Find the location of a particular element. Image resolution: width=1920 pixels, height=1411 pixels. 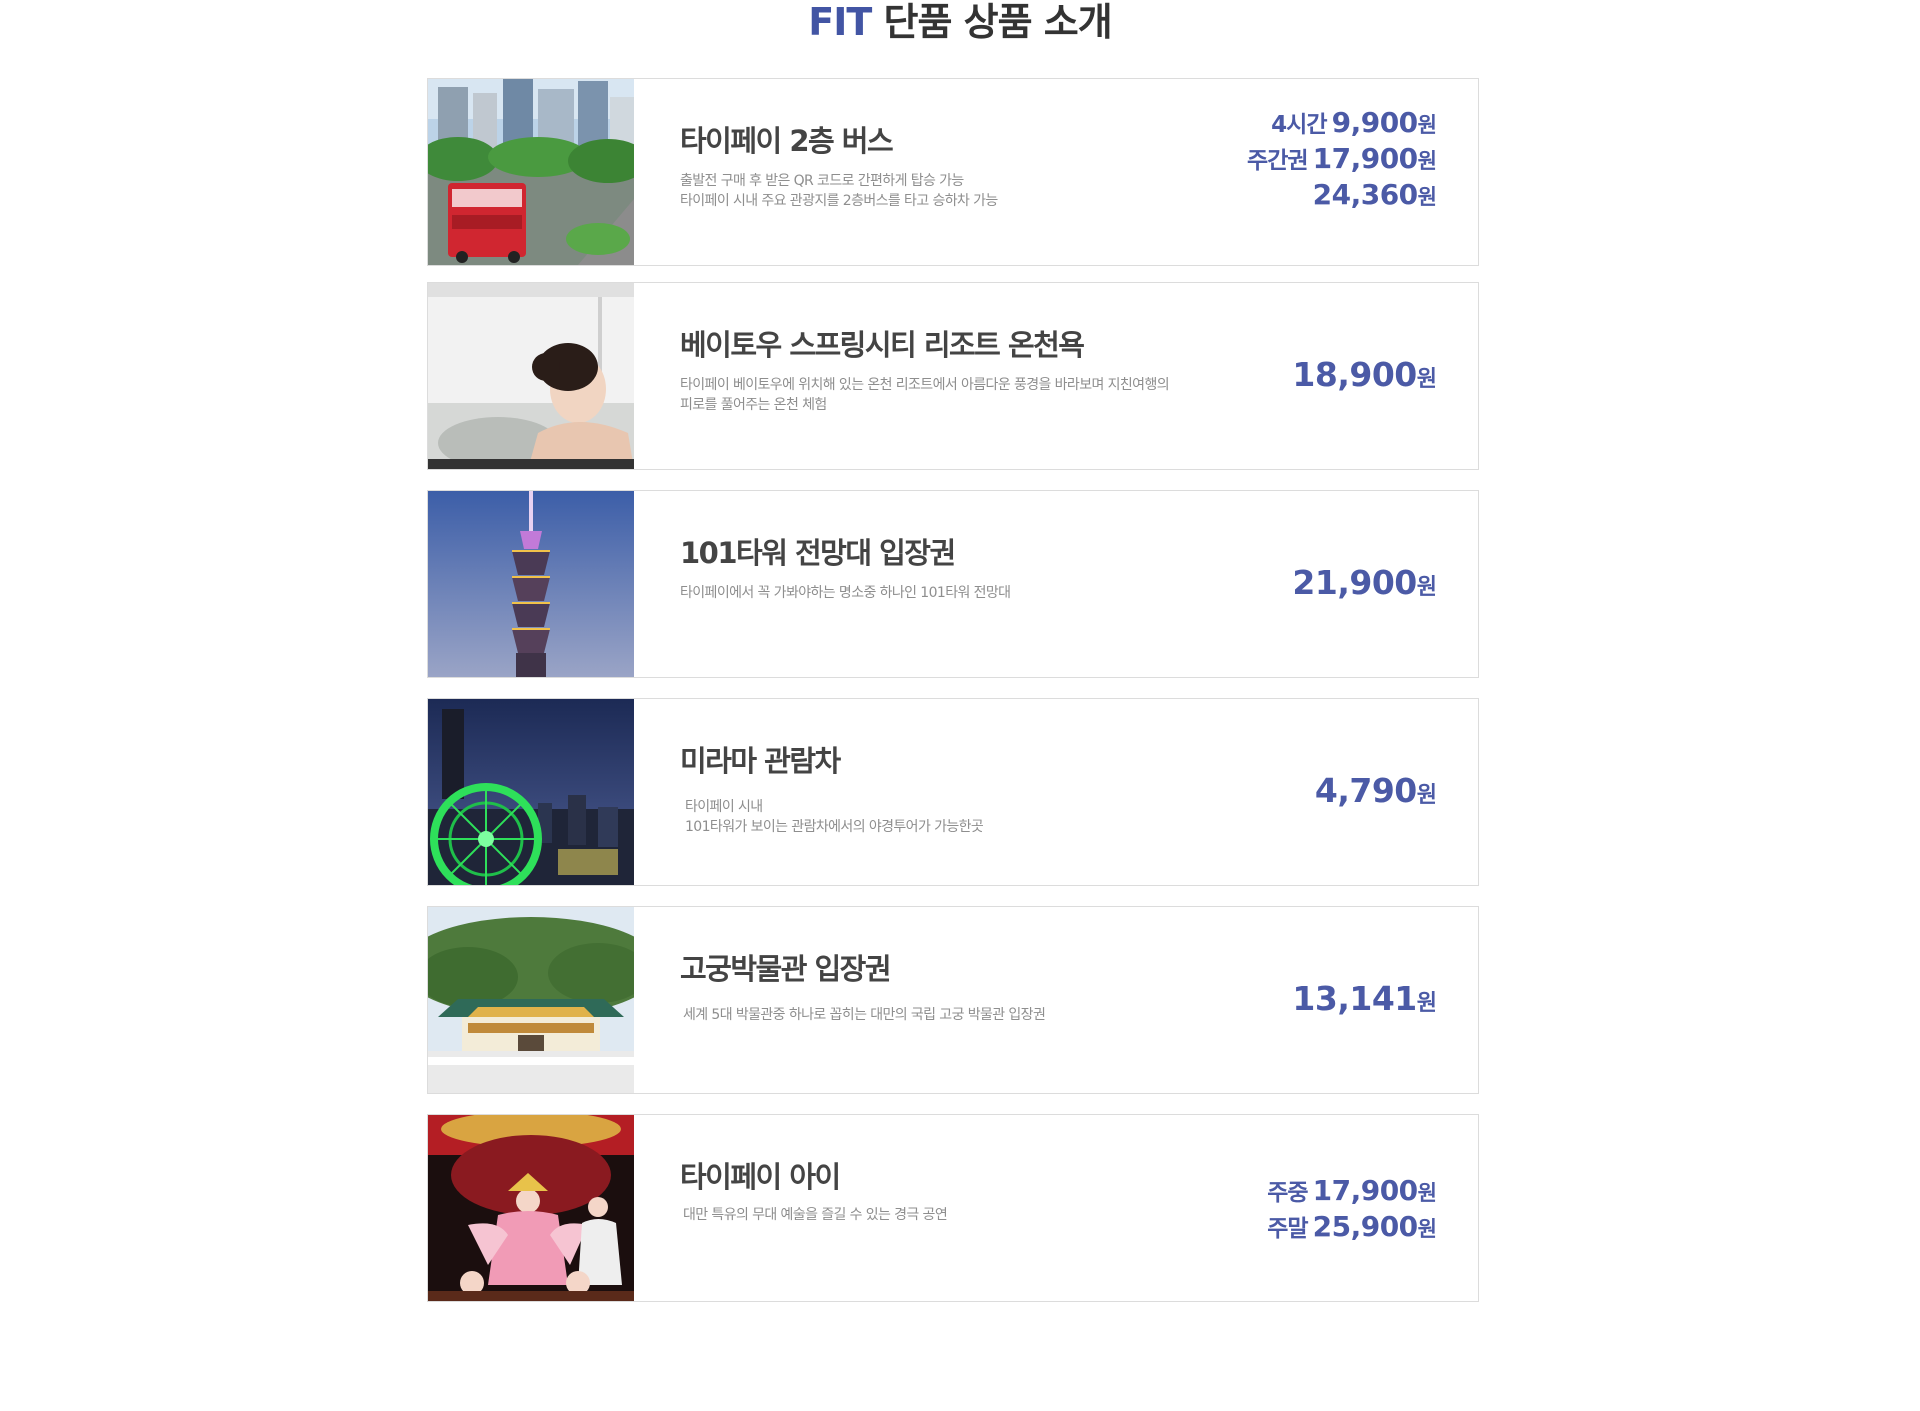

product-description: 세계 5대 박물관중 하나로 꼽히는 대만의 국립 고궁 박물관 입장권 is located at coordinates (864, 1015).